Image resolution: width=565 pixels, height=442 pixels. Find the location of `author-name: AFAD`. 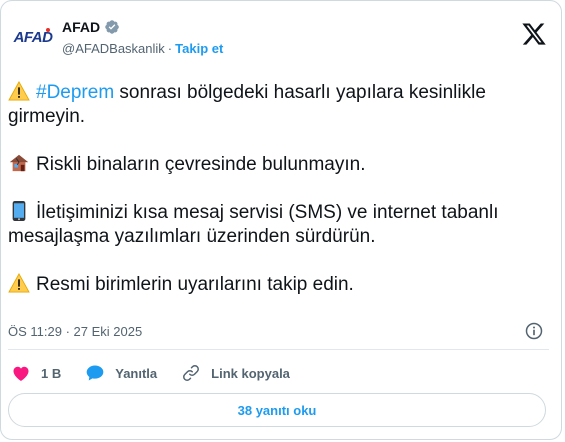

author-name: AFAD is located at coordinates (81, 27).